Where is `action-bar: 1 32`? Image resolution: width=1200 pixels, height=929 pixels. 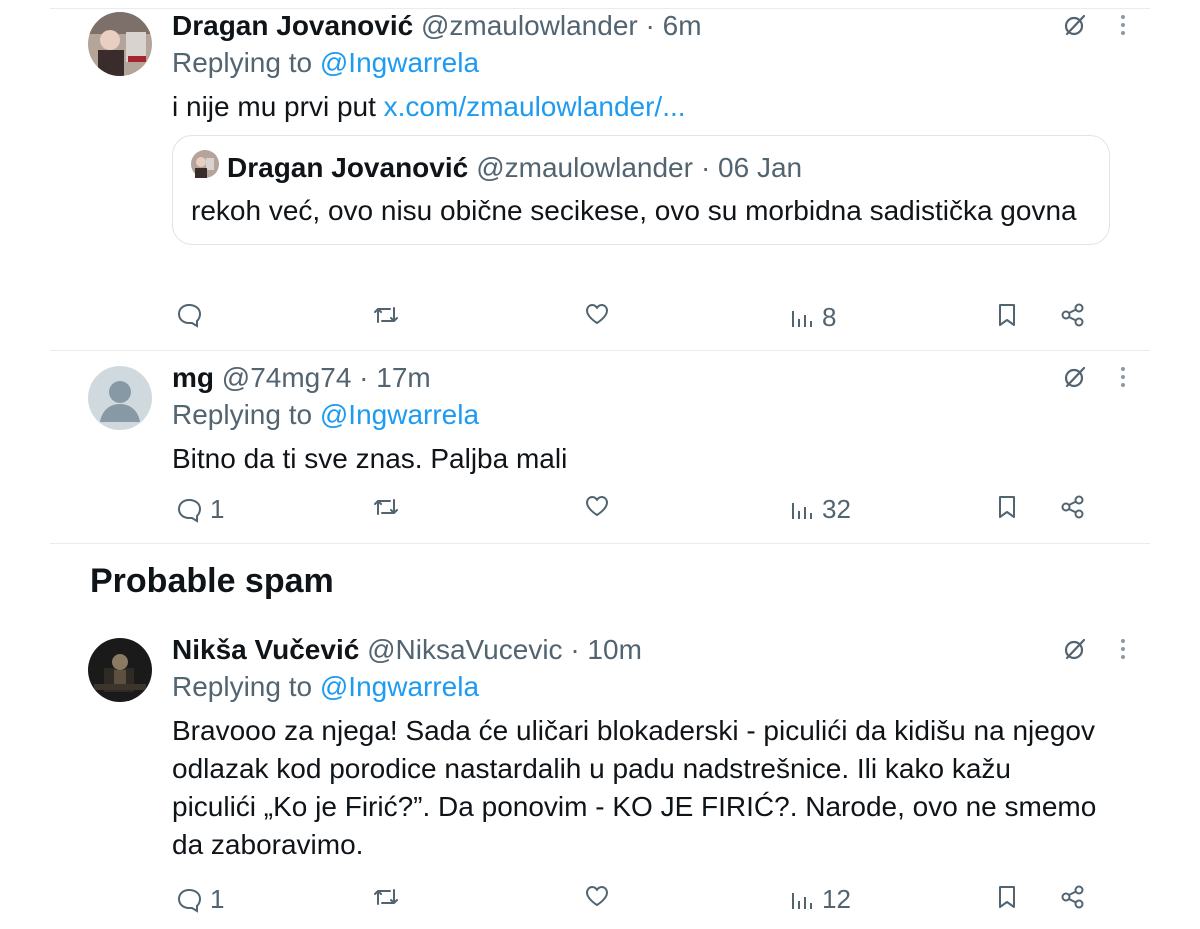 action-bar: 1 32 is located at coordinates (628, 512).